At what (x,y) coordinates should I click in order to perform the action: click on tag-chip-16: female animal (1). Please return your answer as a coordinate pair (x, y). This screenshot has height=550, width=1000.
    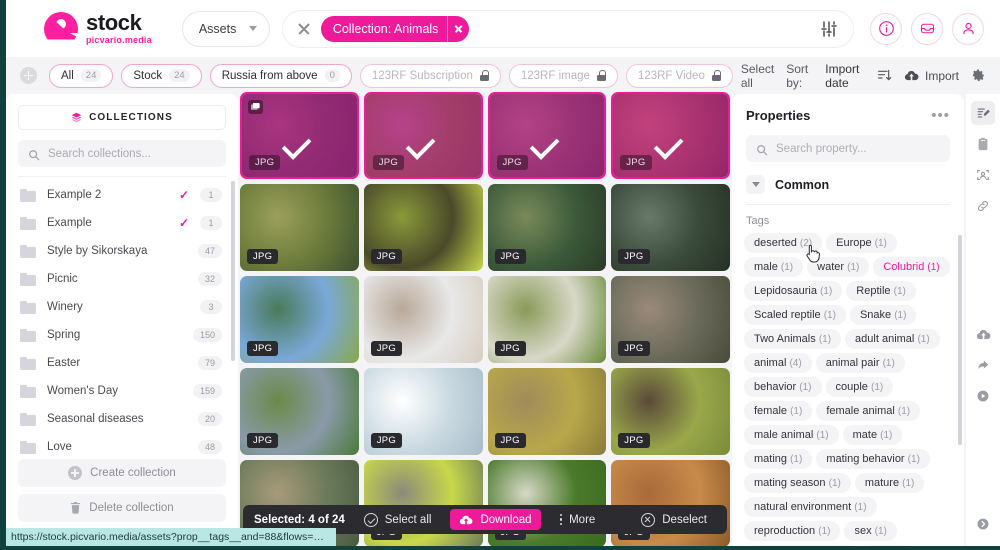
    Looking at the image, I should click on (868, 411).